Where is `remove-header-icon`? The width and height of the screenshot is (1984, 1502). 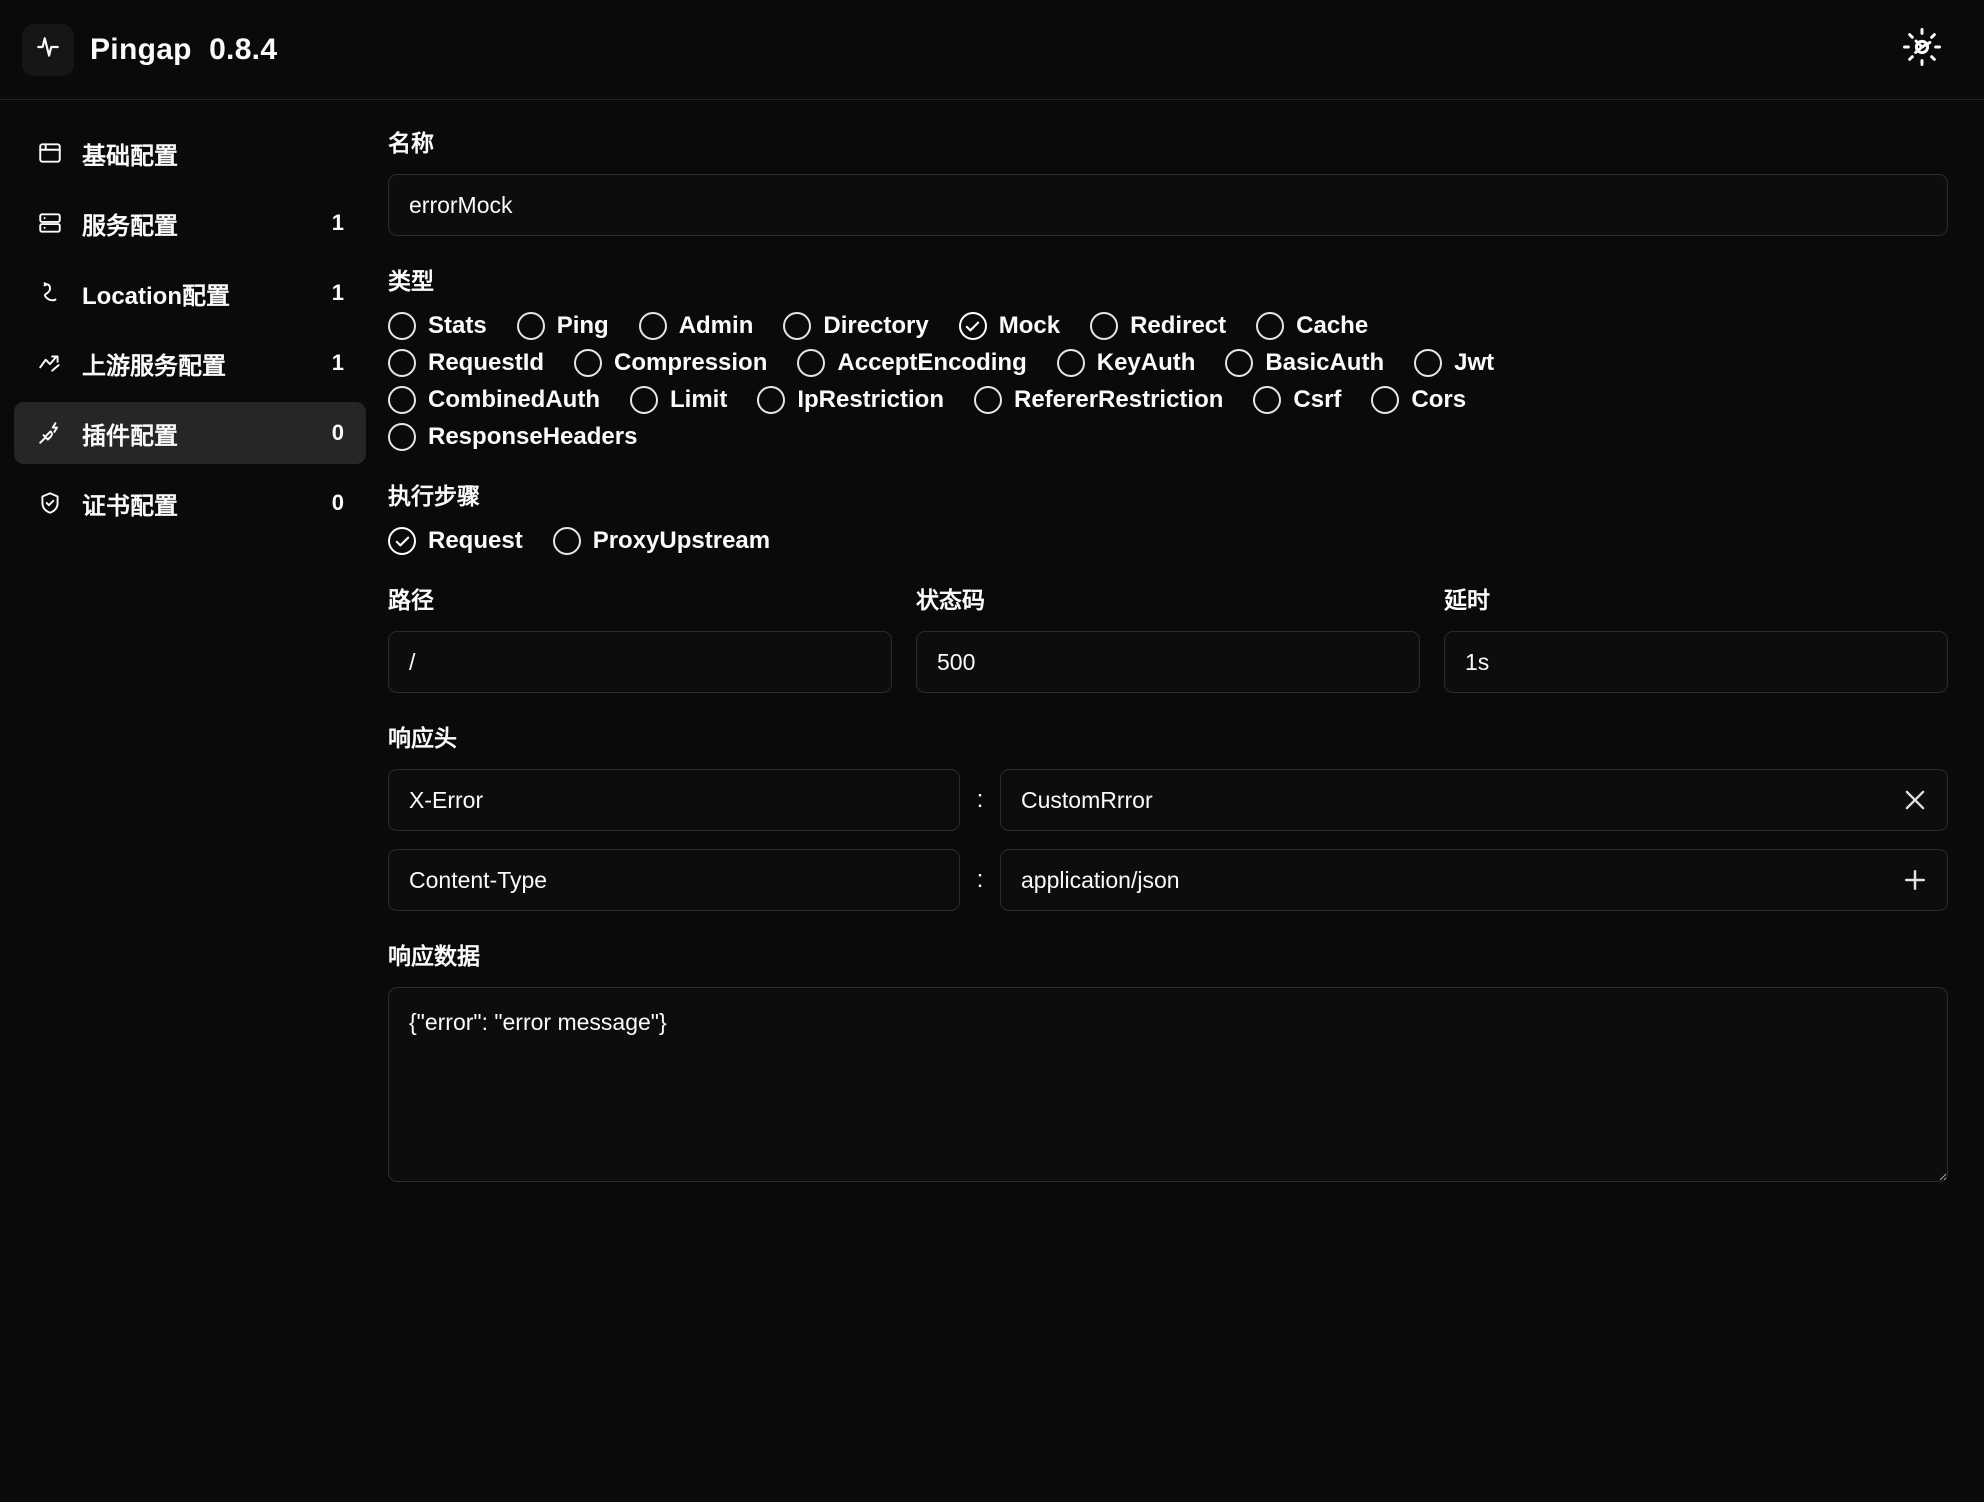 remove-header-icon is located at coordinates (1915, 800).